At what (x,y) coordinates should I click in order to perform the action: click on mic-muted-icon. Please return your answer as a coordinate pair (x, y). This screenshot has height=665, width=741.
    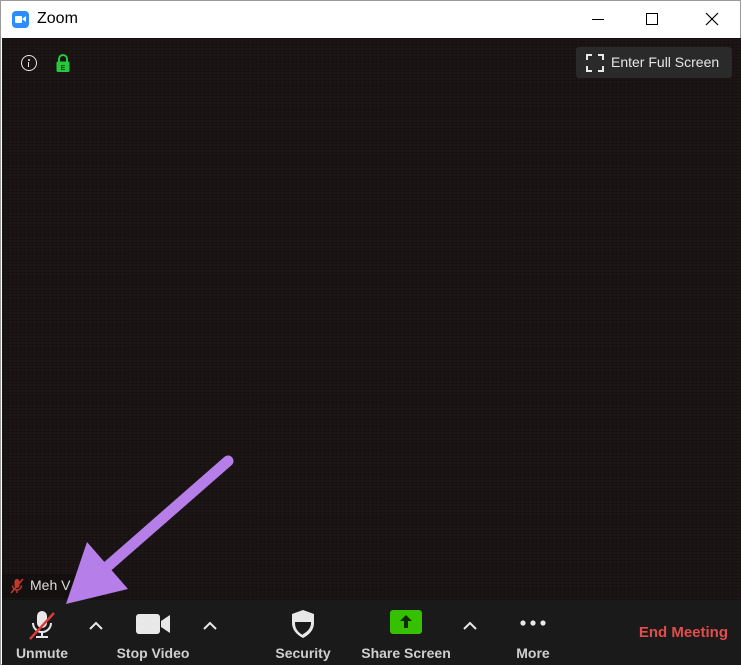
    Looking at the image, I should click on (17, 586).